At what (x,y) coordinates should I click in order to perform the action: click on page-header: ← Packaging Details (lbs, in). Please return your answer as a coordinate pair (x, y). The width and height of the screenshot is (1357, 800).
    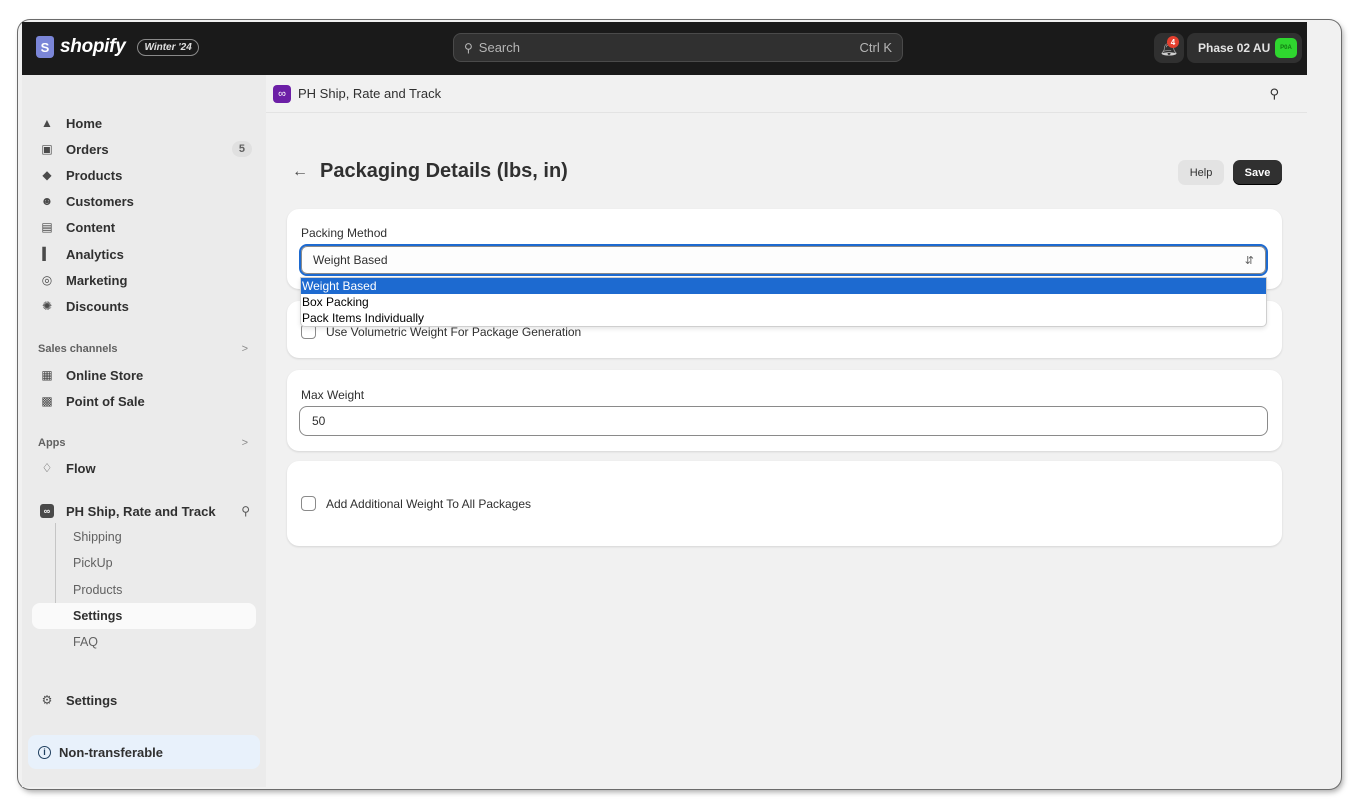
    Looking at the image, I should click on (430, 171).